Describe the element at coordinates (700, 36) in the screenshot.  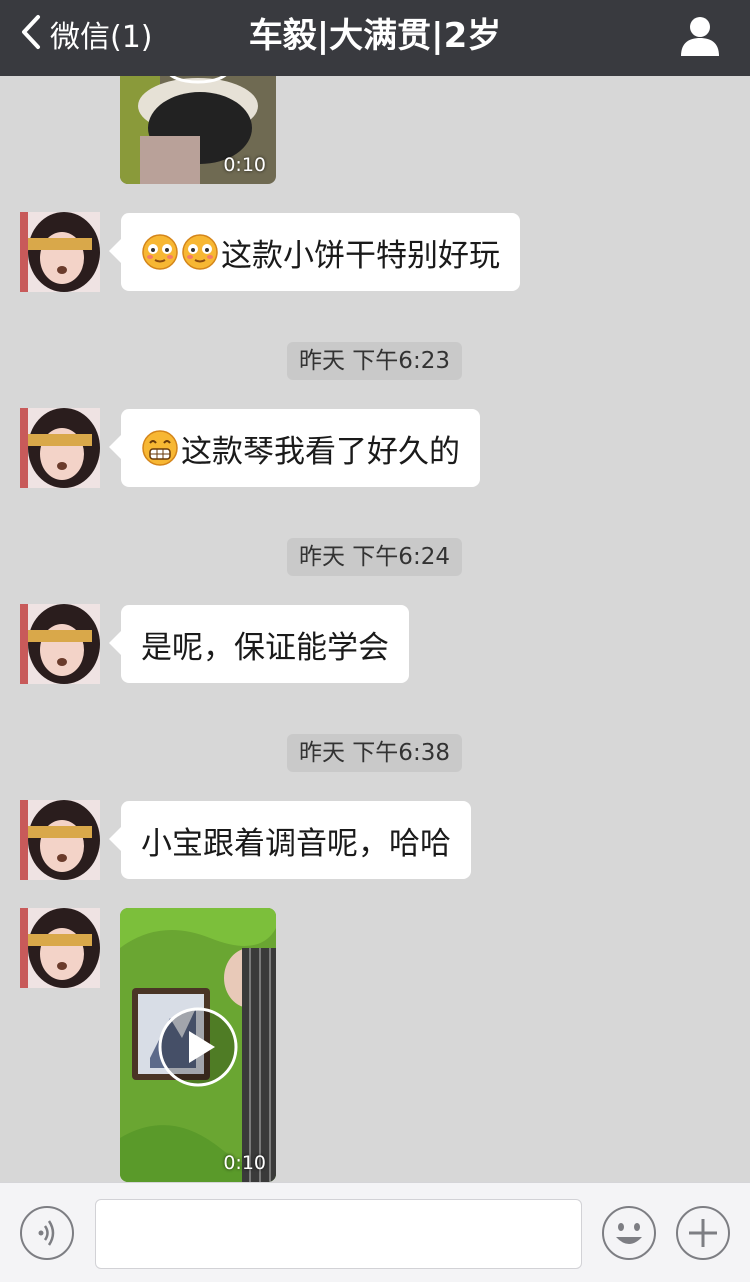
I see `chat-info-button` at that location.